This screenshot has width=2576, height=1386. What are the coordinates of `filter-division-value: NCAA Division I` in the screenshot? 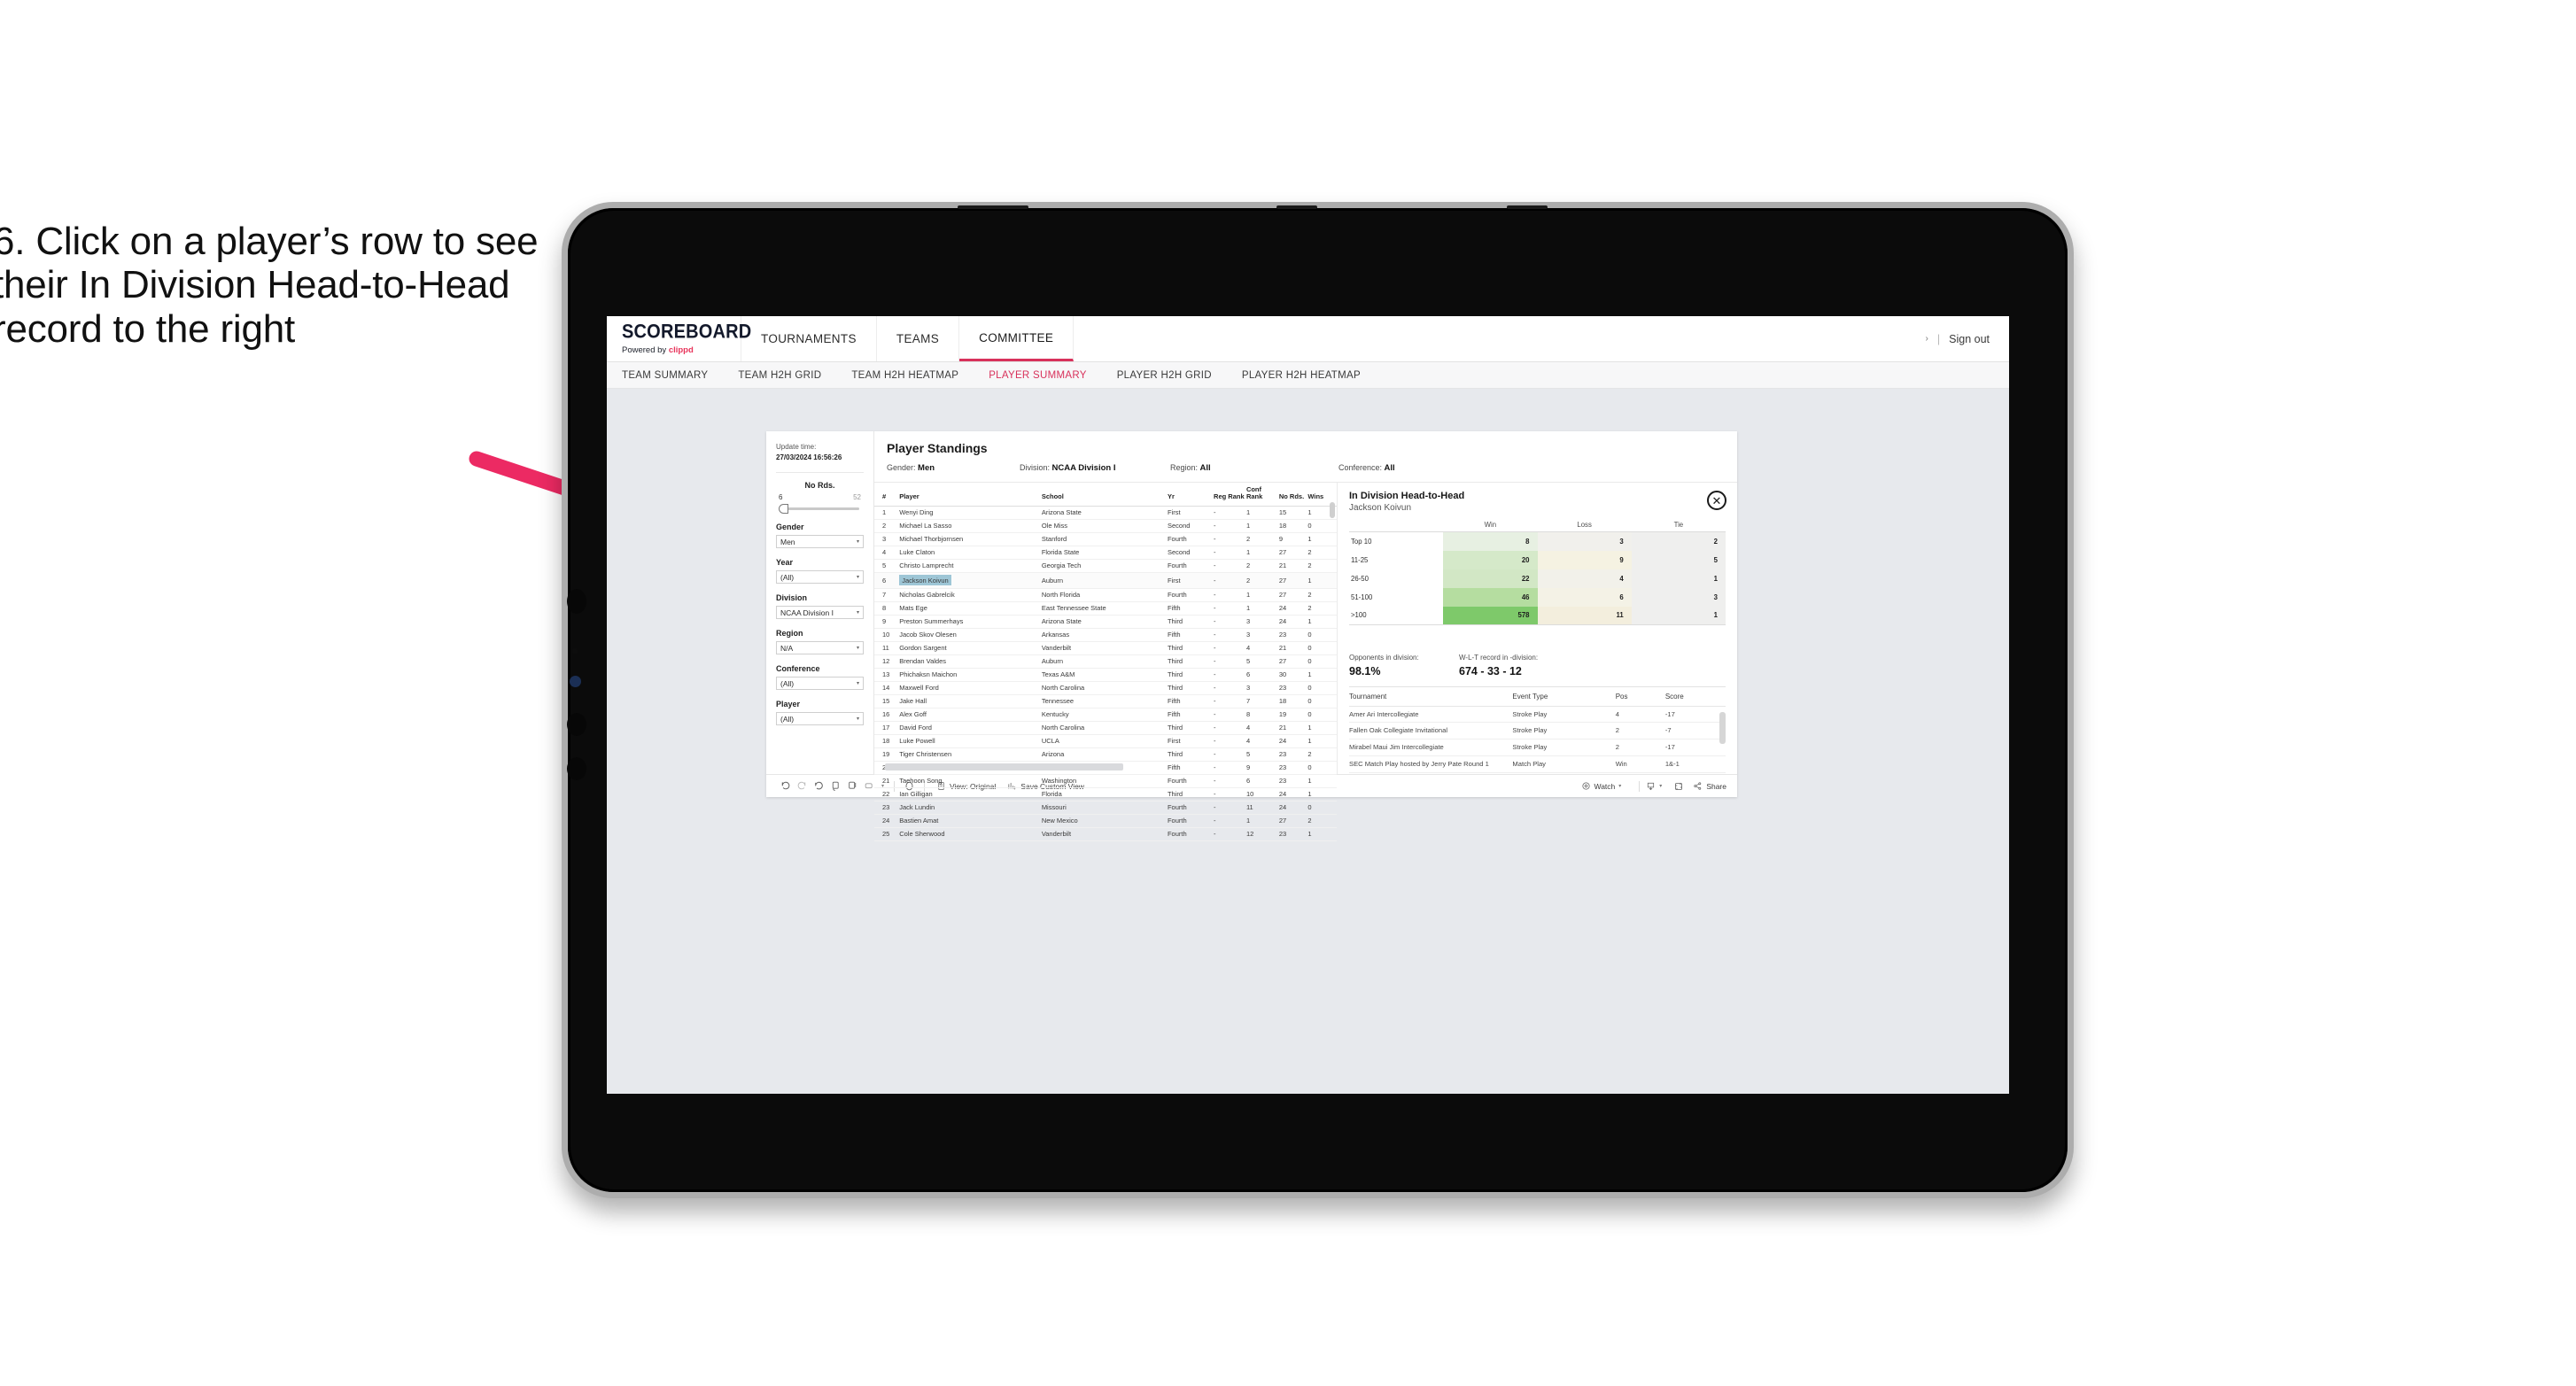 It's located at (807, 613).